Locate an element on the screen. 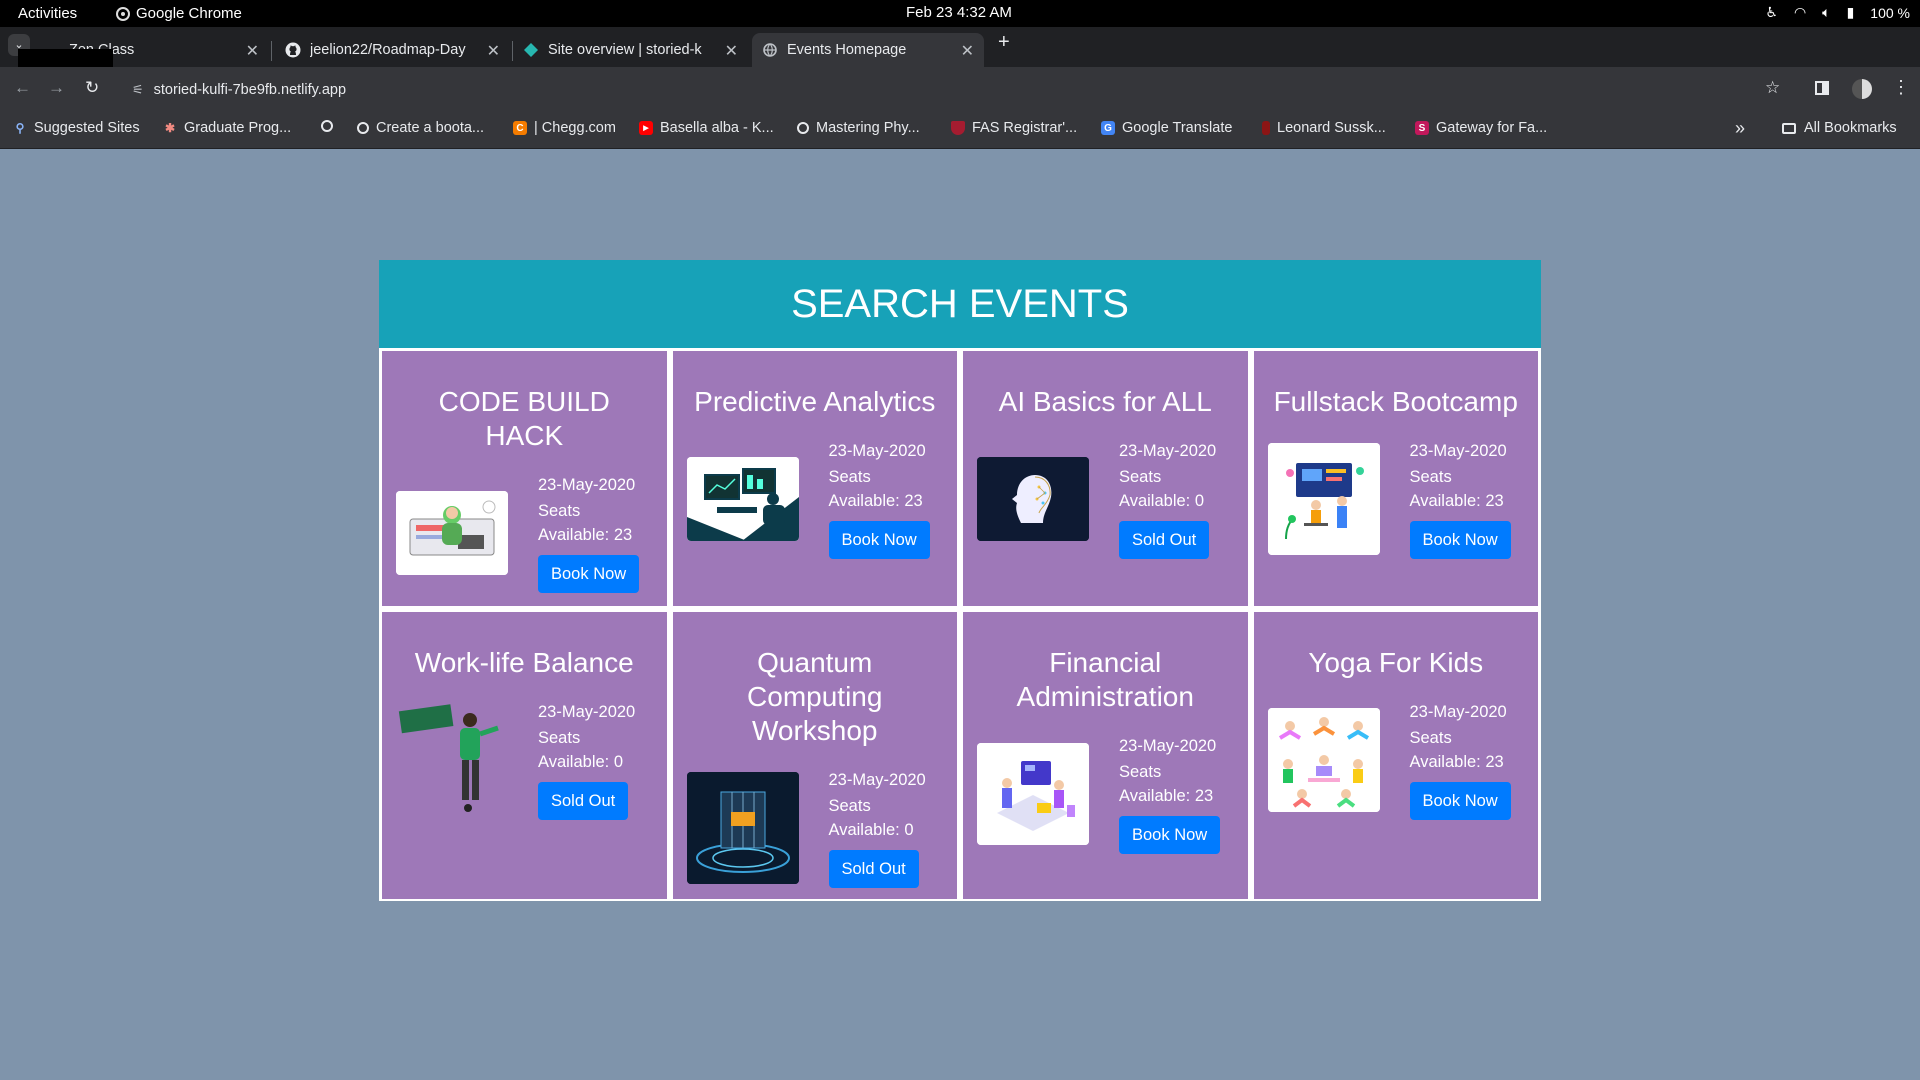 Image resolution: width=1920 pixels, height=1080 pixels. event-title: Financial Administration is located at coordinates (1105, 679).